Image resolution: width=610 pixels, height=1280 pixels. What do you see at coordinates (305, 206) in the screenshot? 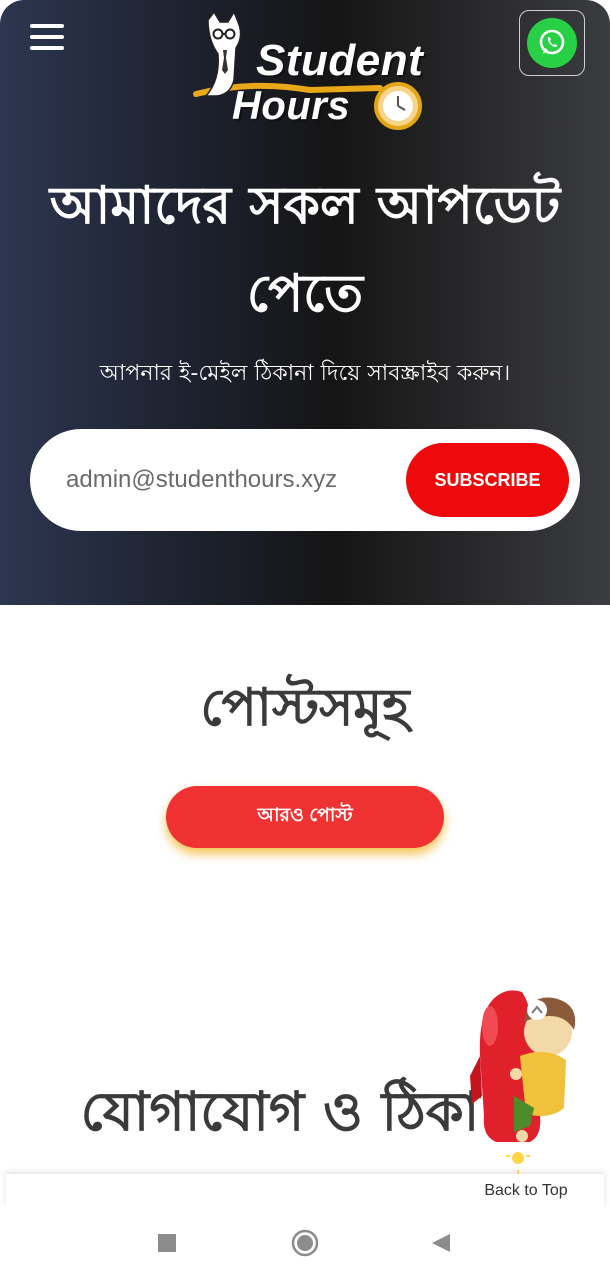
I see `hero-title-line-1: আমাদের সকল আপডেট` at bounding box center [305, 206].